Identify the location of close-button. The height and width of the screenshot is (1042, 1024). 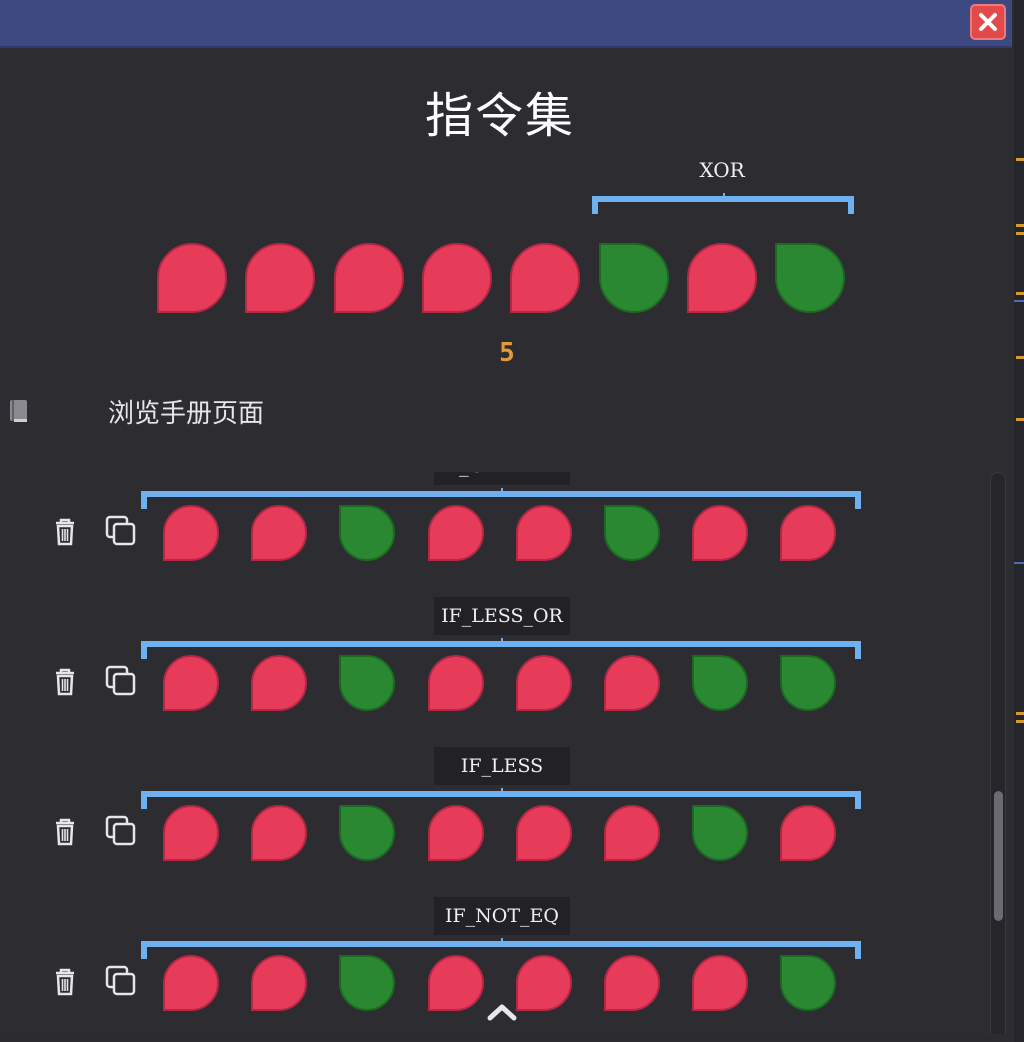
(988, 22).